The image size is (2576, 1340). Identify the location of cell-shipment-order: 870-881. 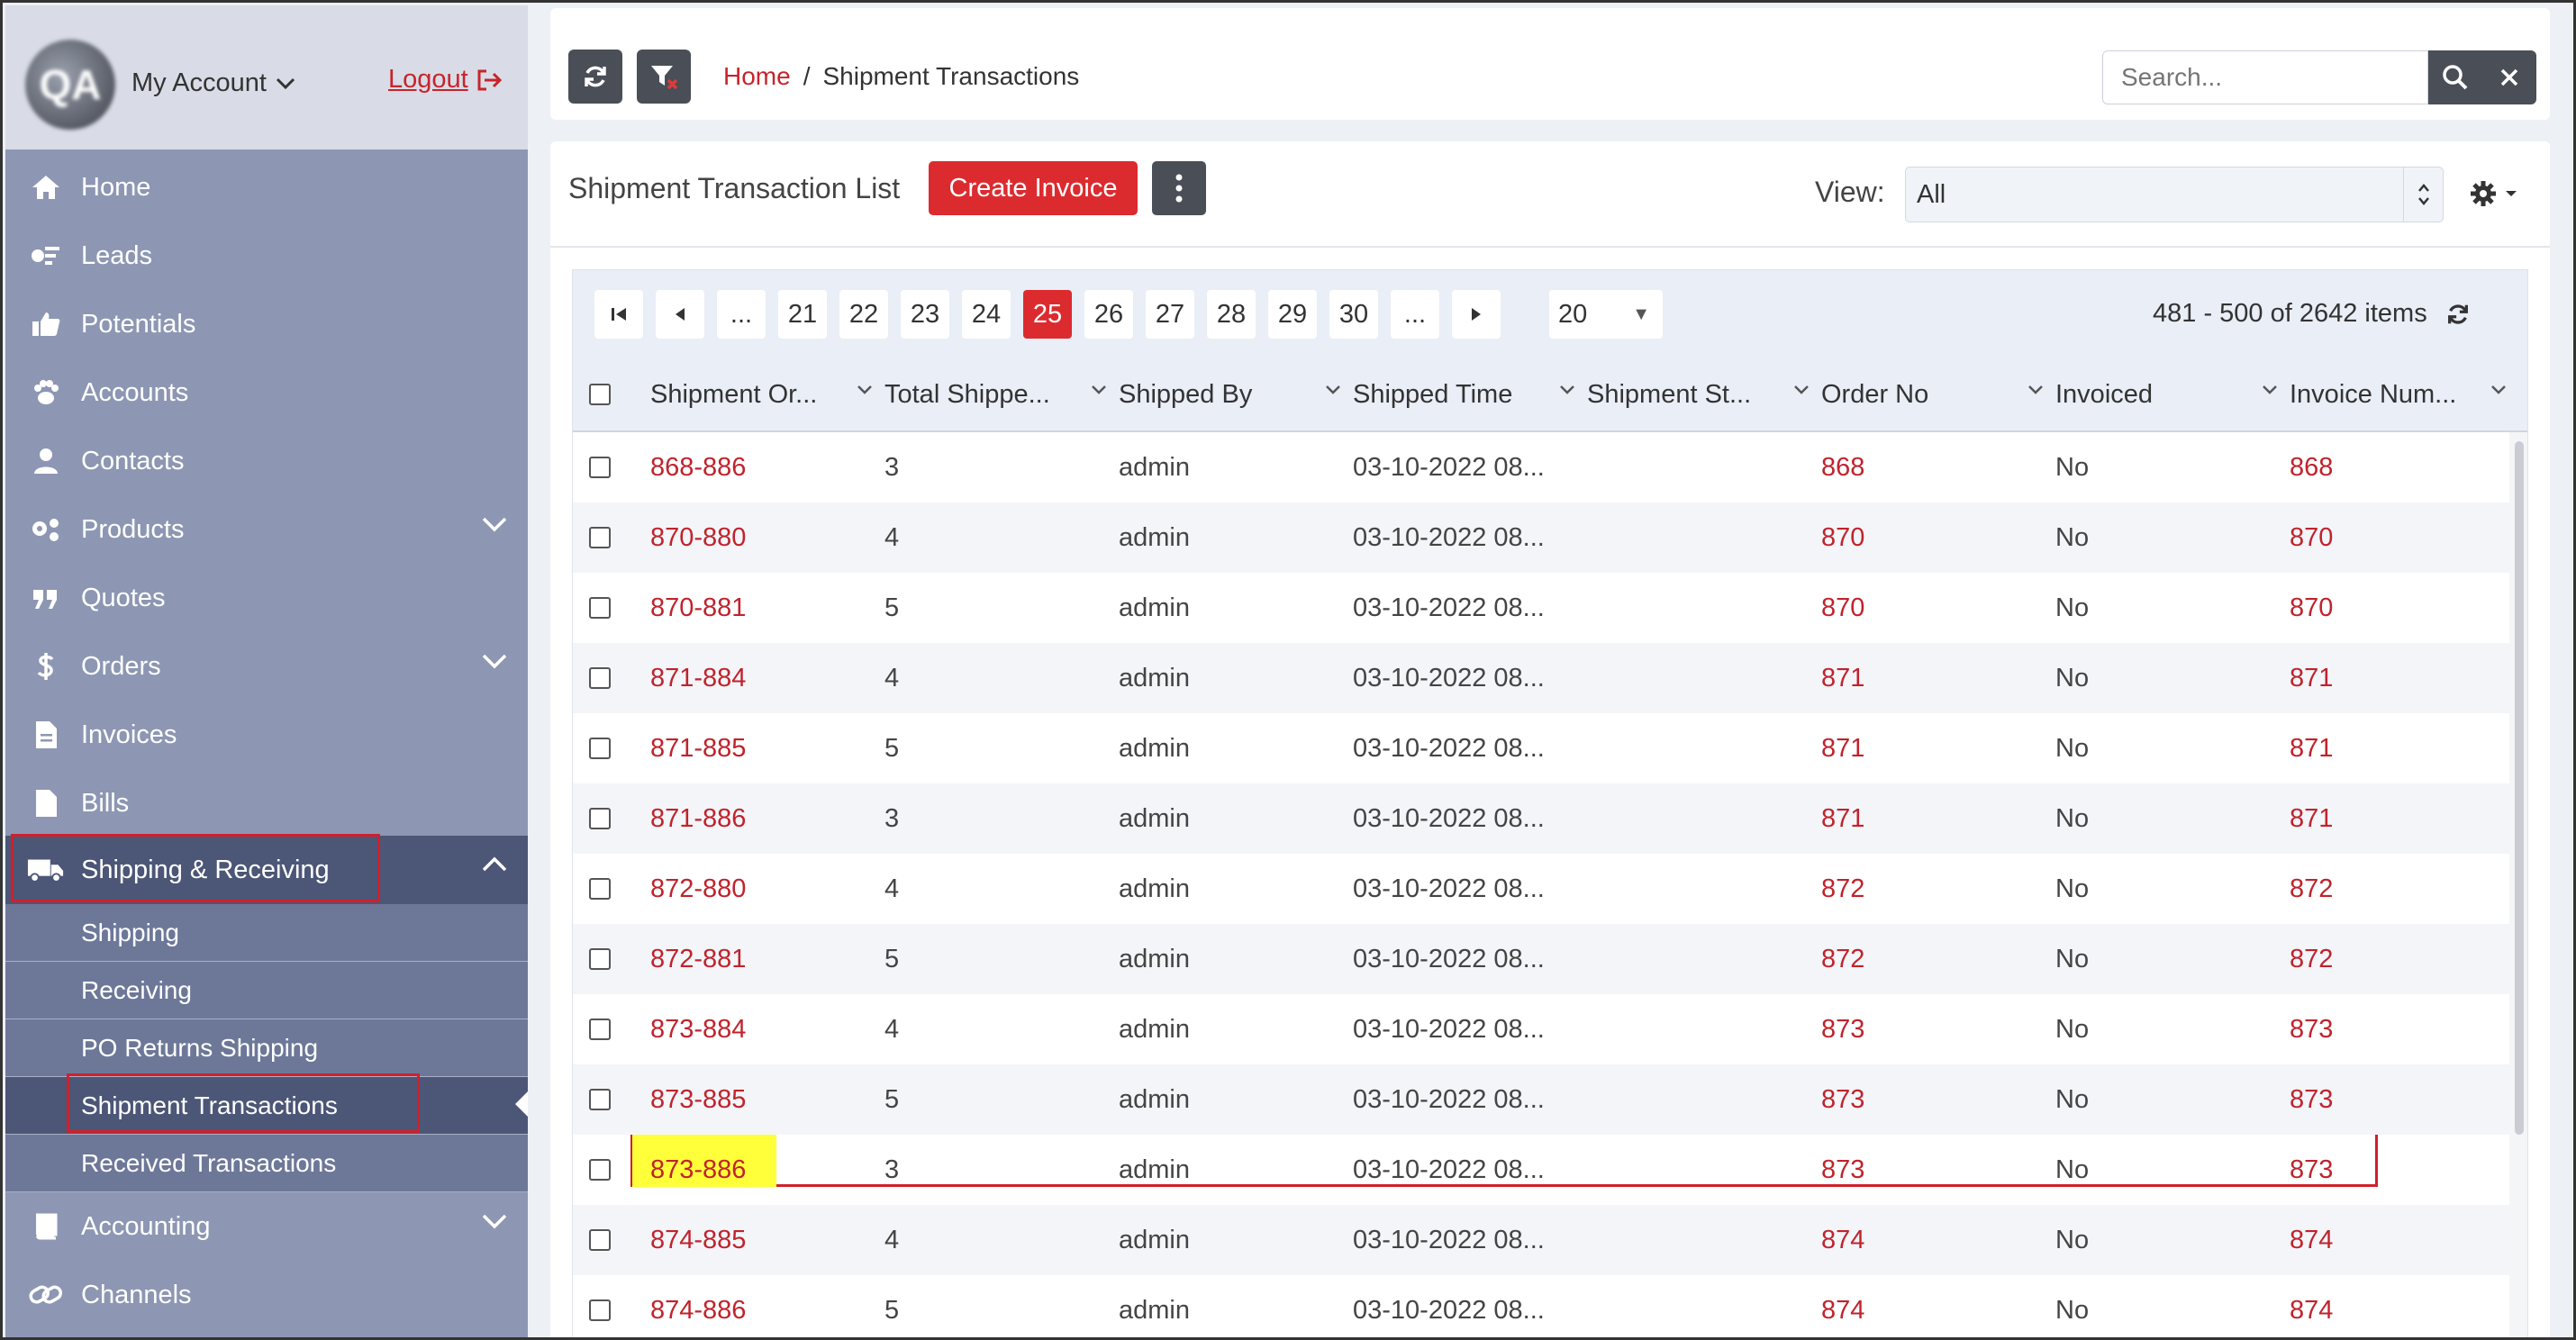
(698, 608).